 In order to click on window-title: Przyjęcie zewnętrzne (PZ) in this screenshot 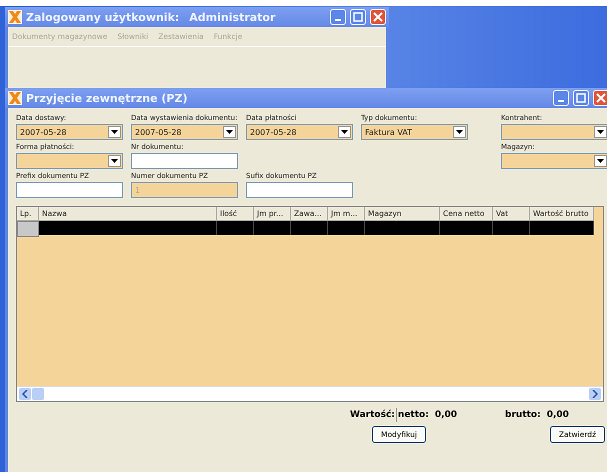, I will do `click(107, 98)`.